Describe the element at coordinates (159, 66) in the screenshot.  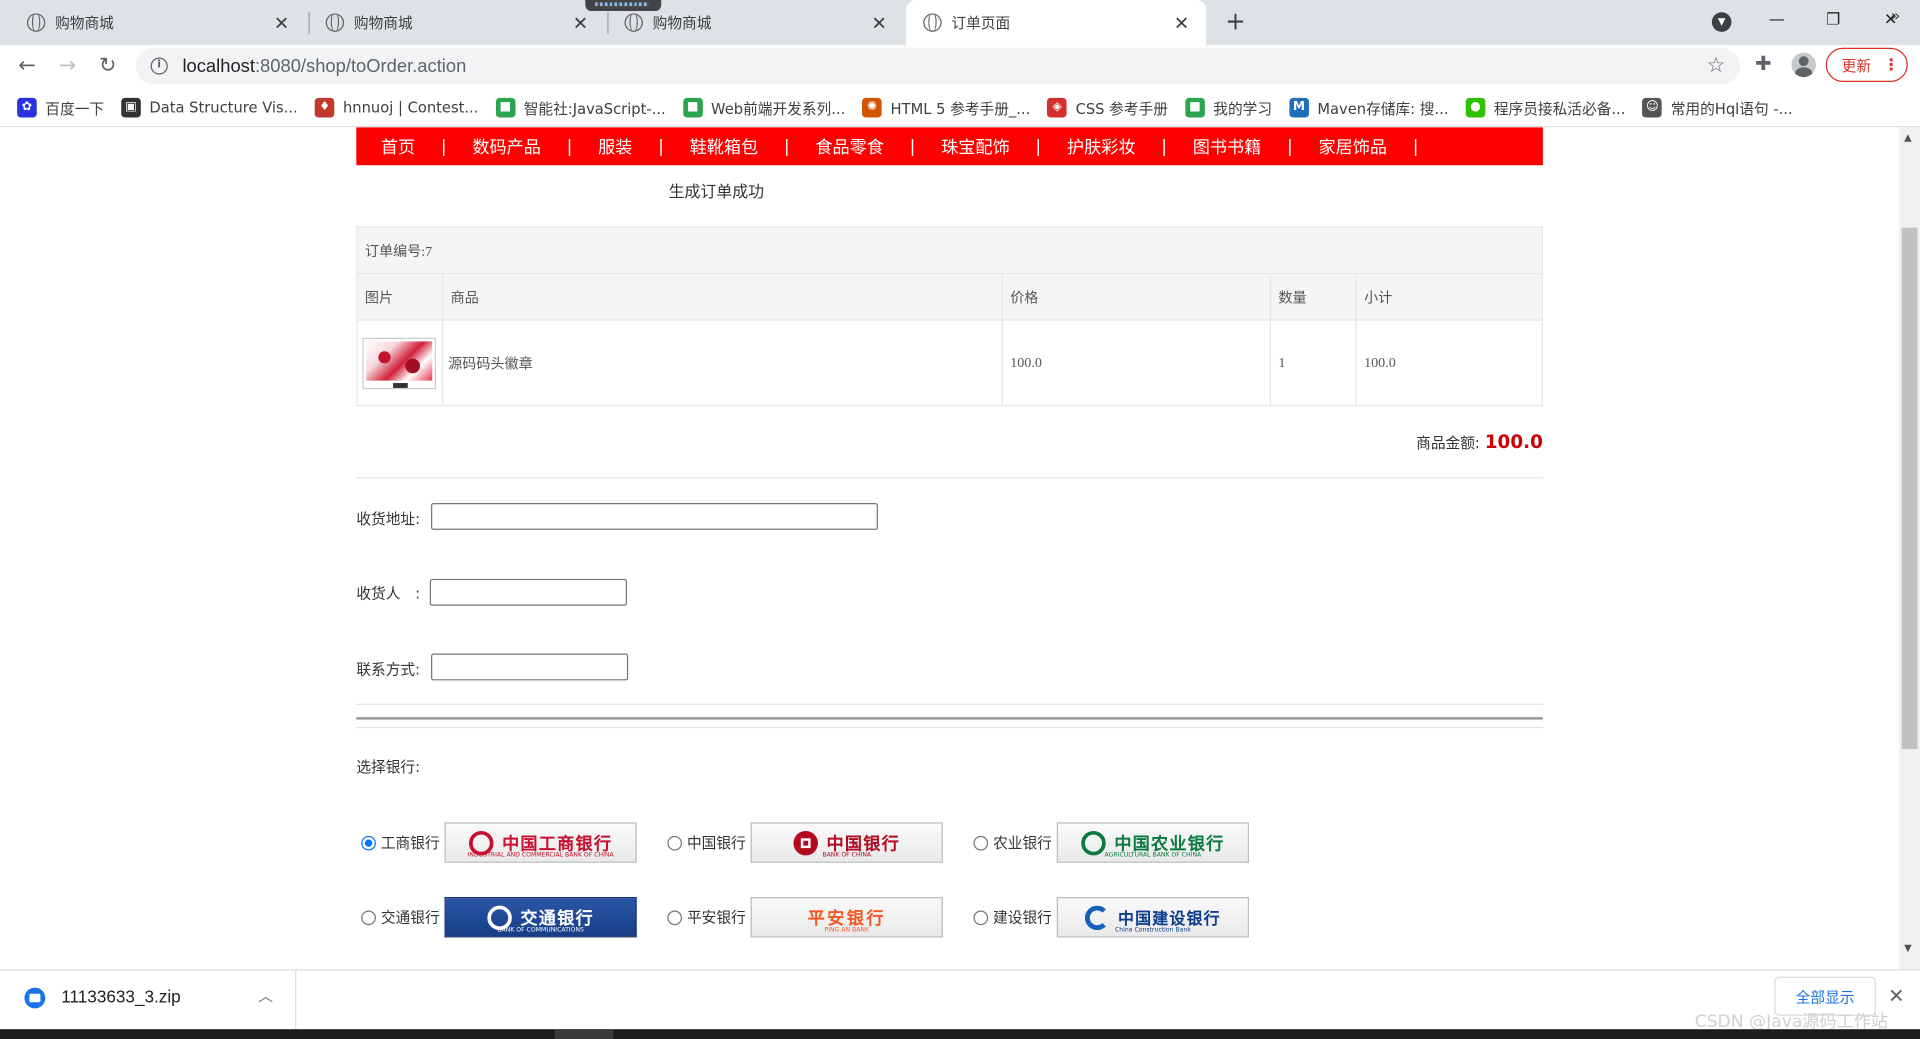
I see `site-info-icon: i` at that location.